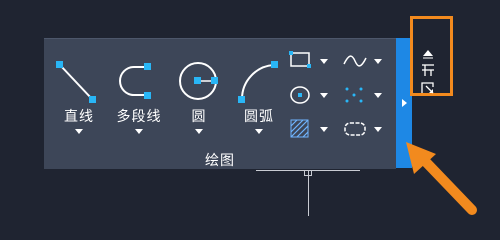 Image resolution: width=500 pixels, height=240 pixels. I want to click on dialog-launcher-icon, so click(427, 88).